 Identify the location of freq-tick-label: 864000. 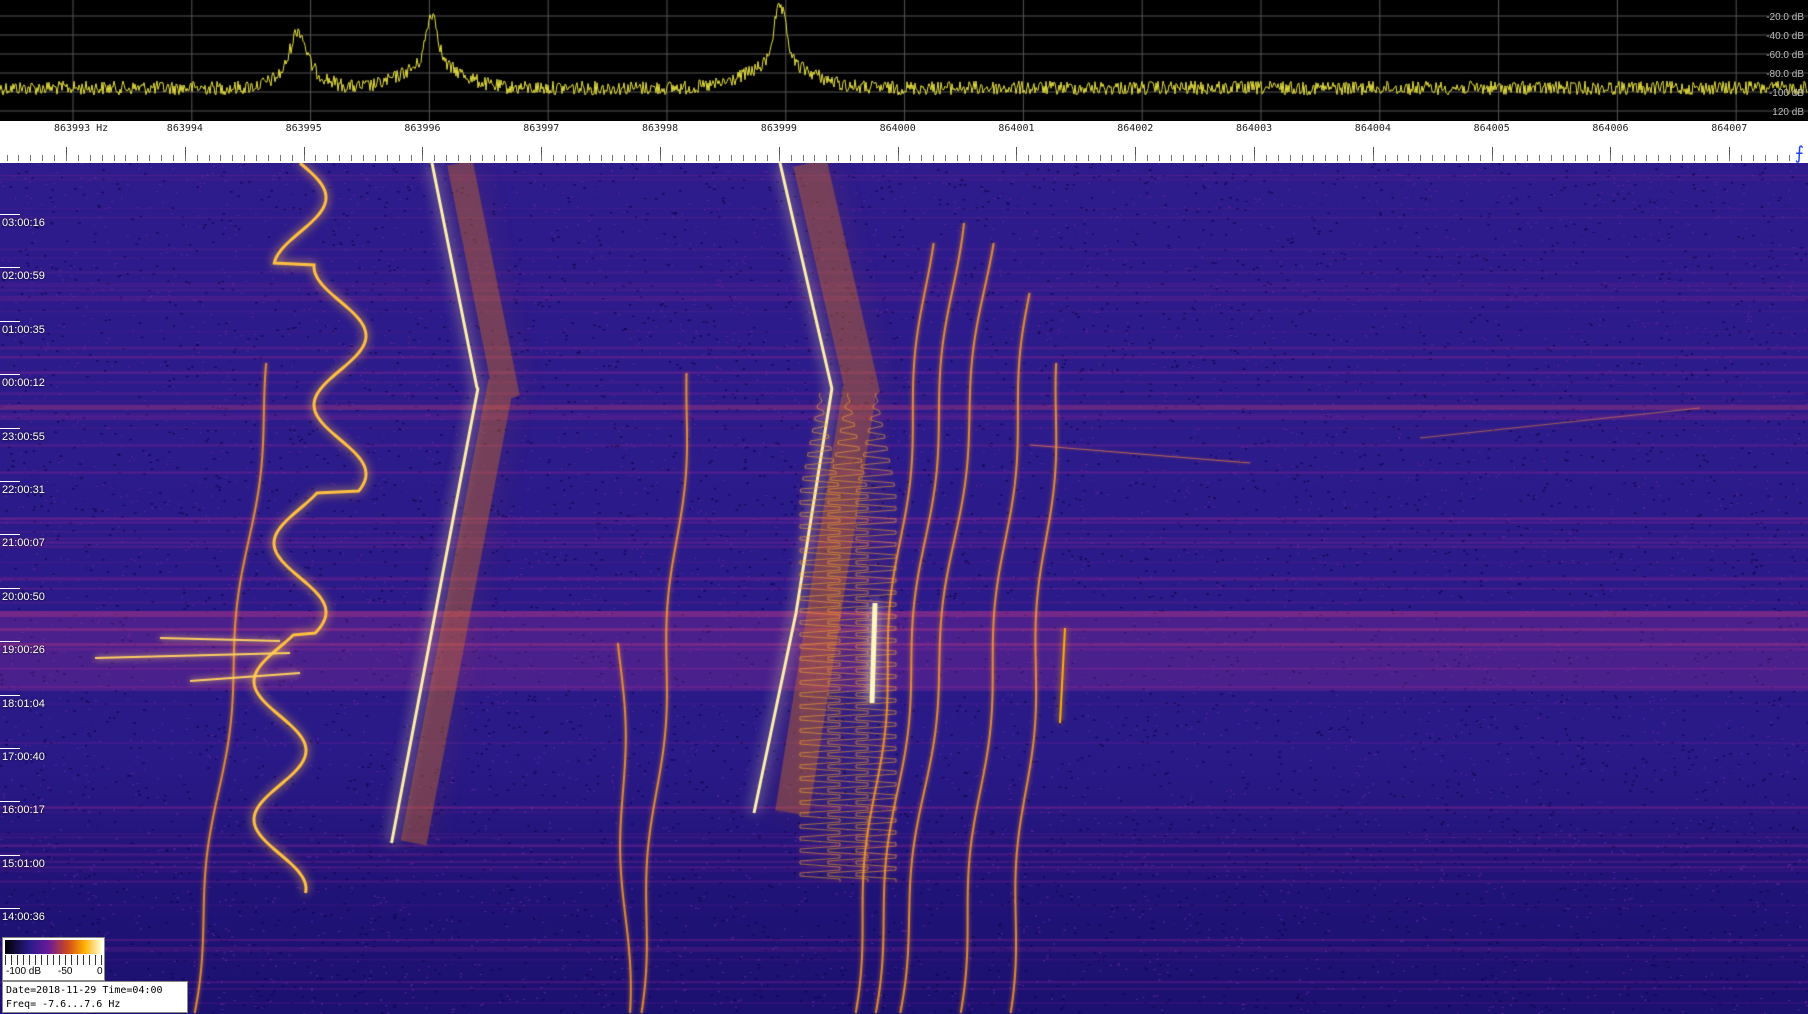
(897, 128).